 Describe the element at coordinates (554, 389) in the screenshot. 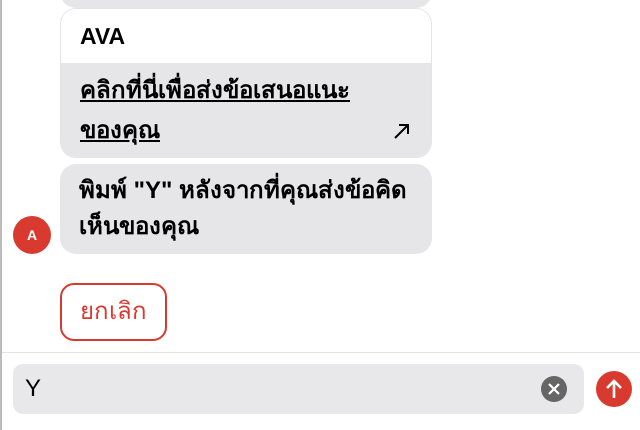

I see `clear-icon` at that location.